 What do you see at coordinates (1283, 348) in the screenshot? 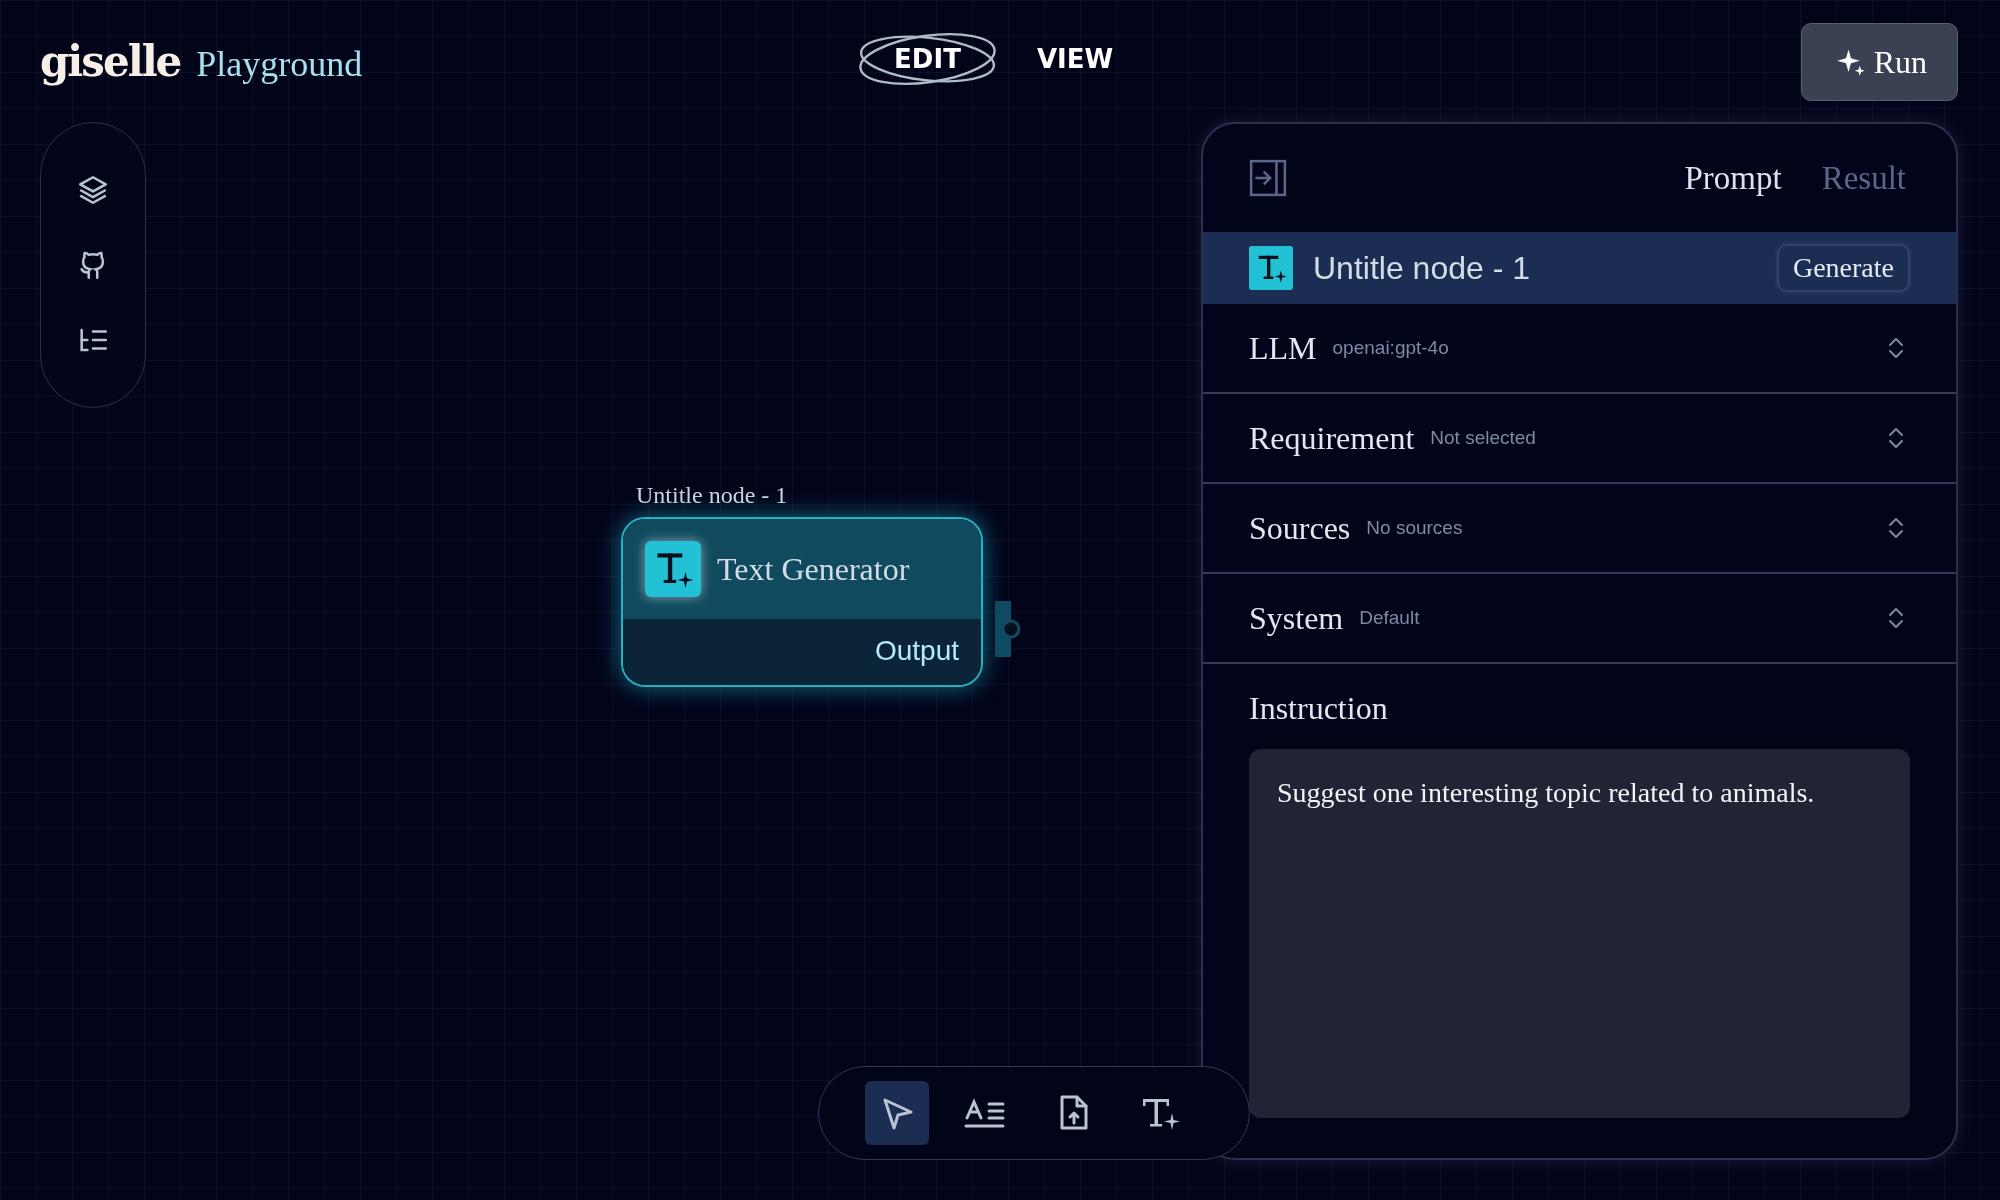
I see `setting-label: LLM` at bounding box center [1283, 348].